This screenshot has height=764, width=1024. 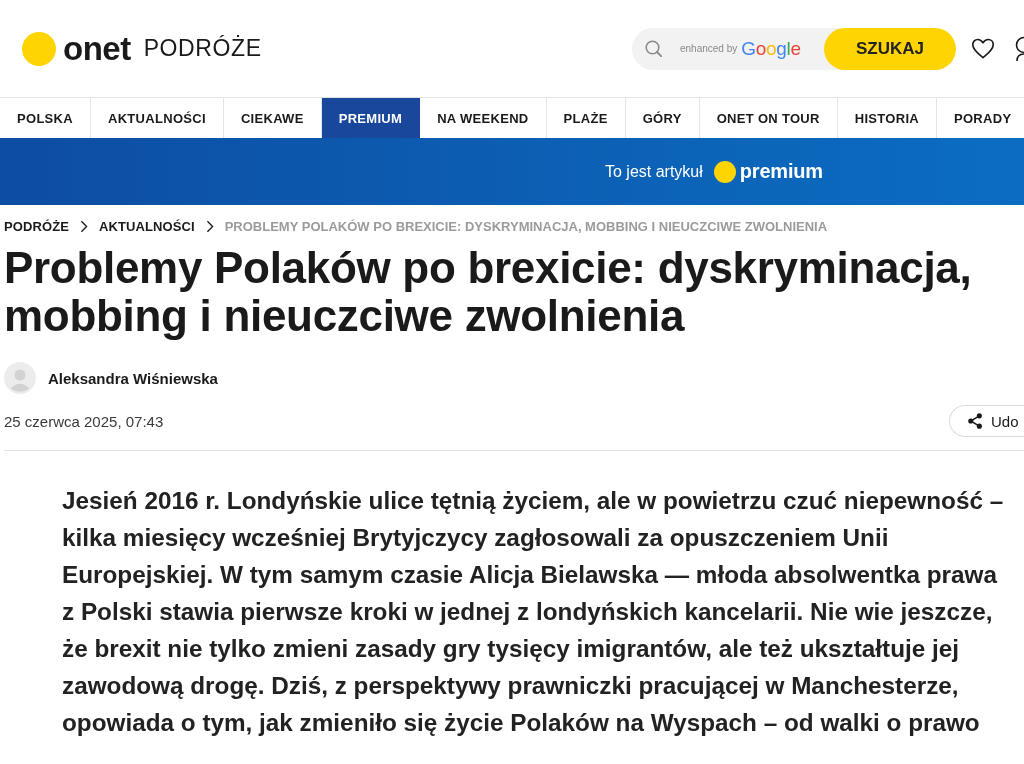 What do you see at coordinates (983, 48) in the screenshot?
I see `heart-icon` at bounding box center [983, 48].